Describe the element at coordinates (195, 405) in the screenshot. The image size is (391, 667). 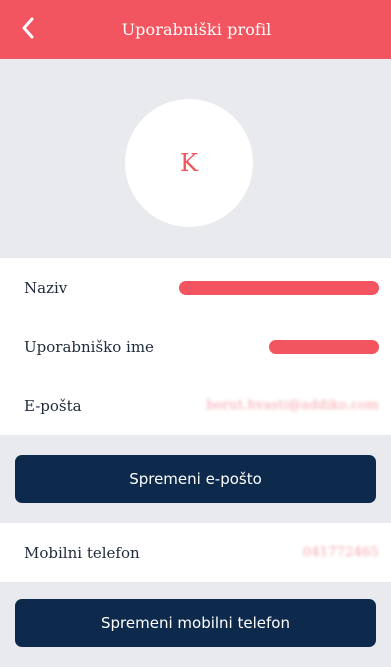
I see `field-row-email: E-pošta borut.hvasti@addiko.com` at that location.